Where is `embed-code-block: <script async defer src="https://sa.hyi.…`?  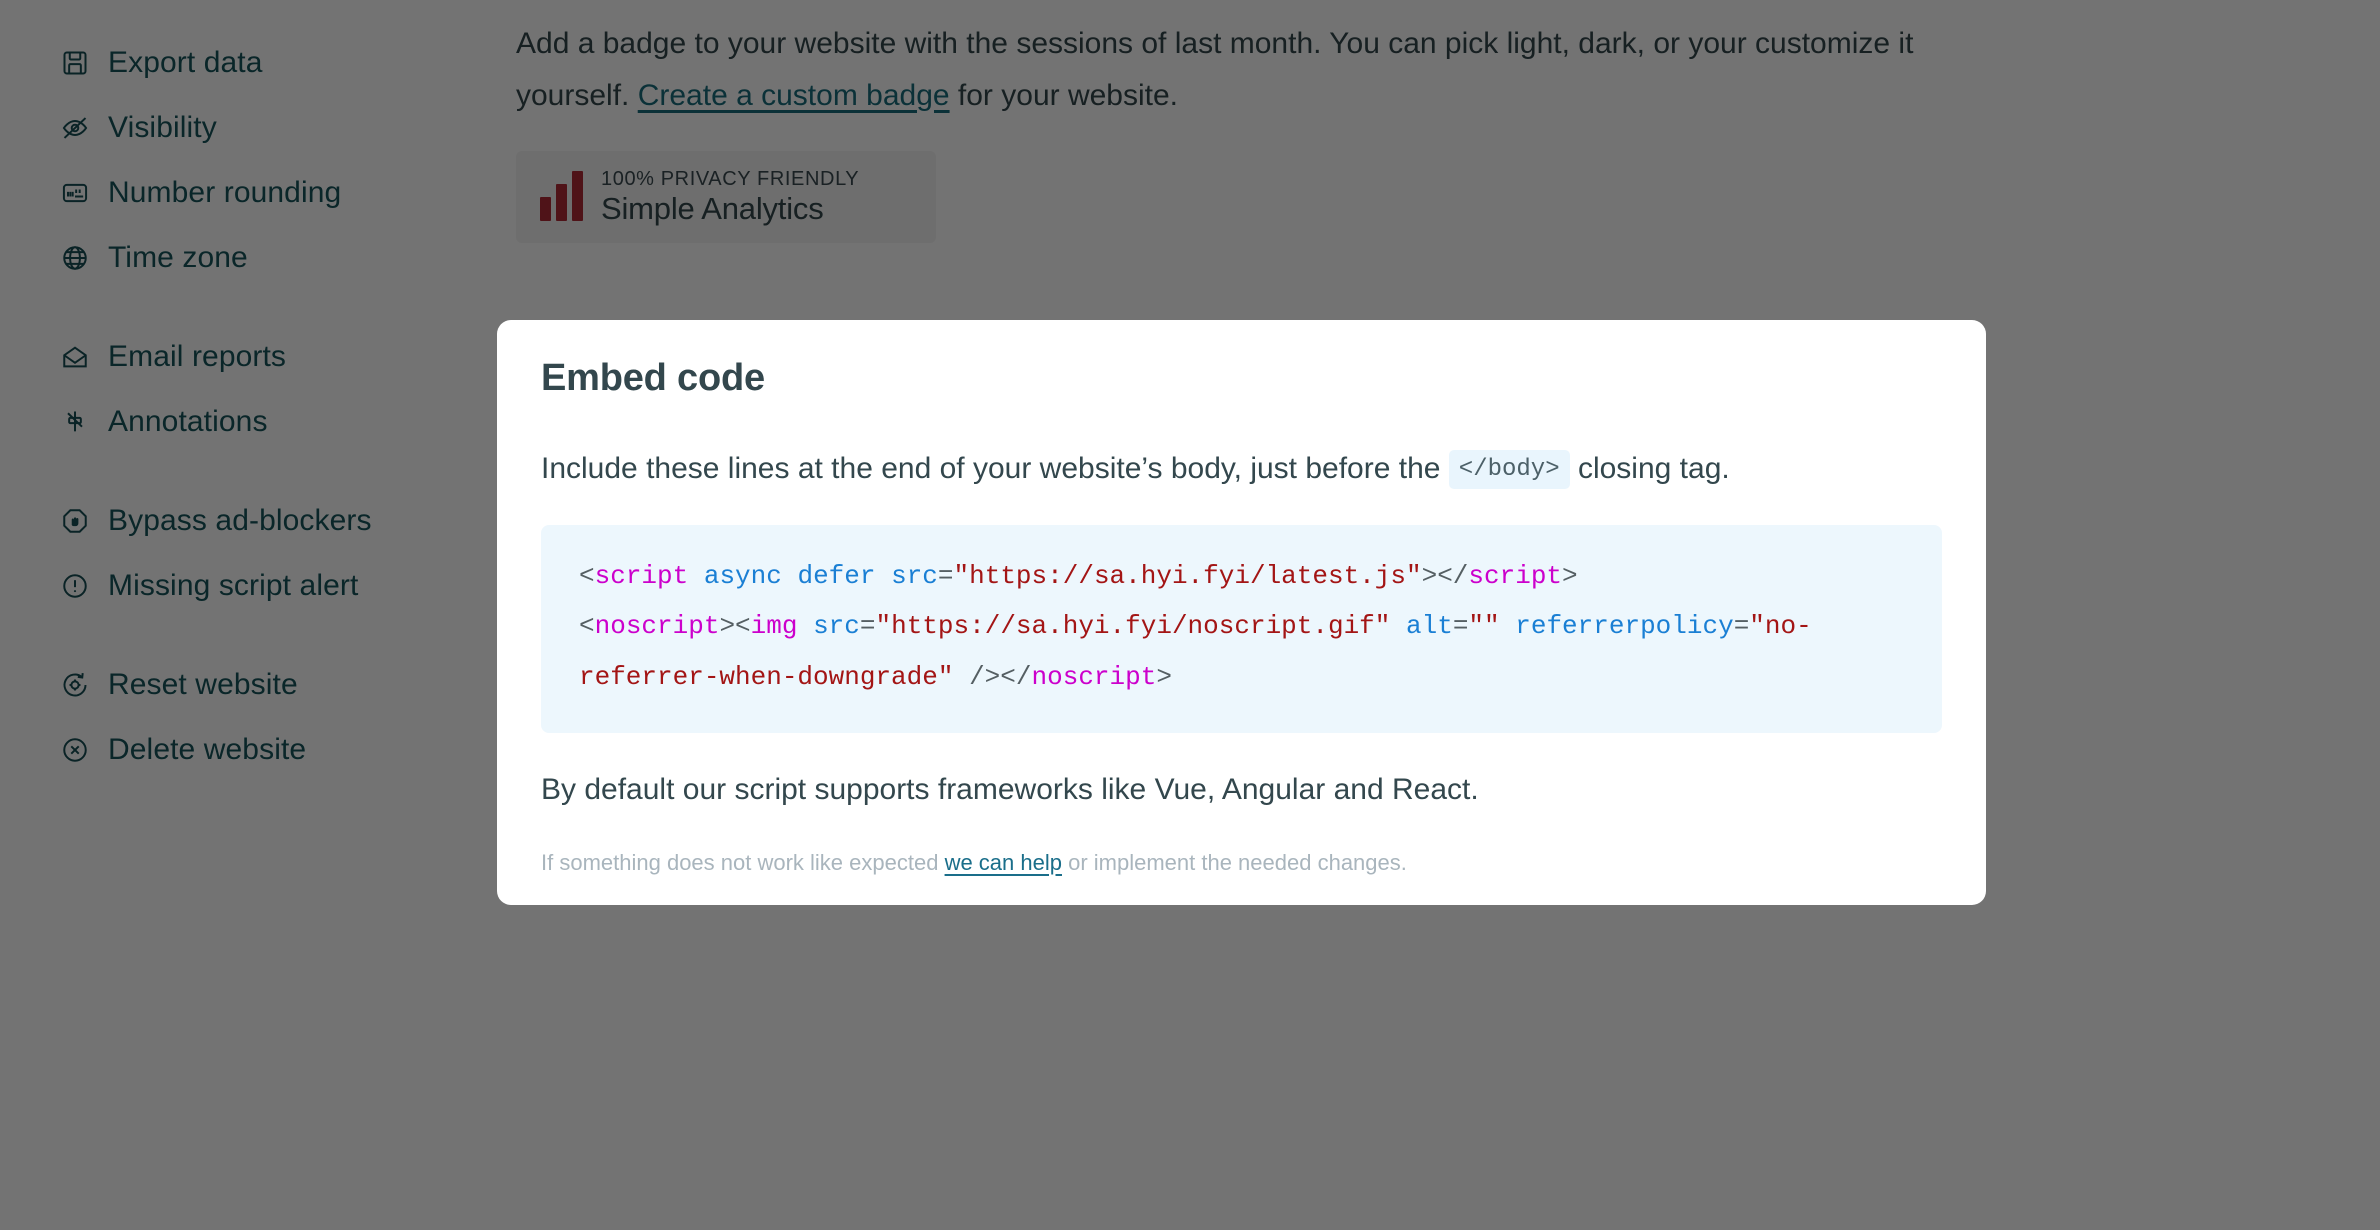
embed-code-block: <script async defer src="https://sa.hyi.… is located at coordinates (1241, 628).